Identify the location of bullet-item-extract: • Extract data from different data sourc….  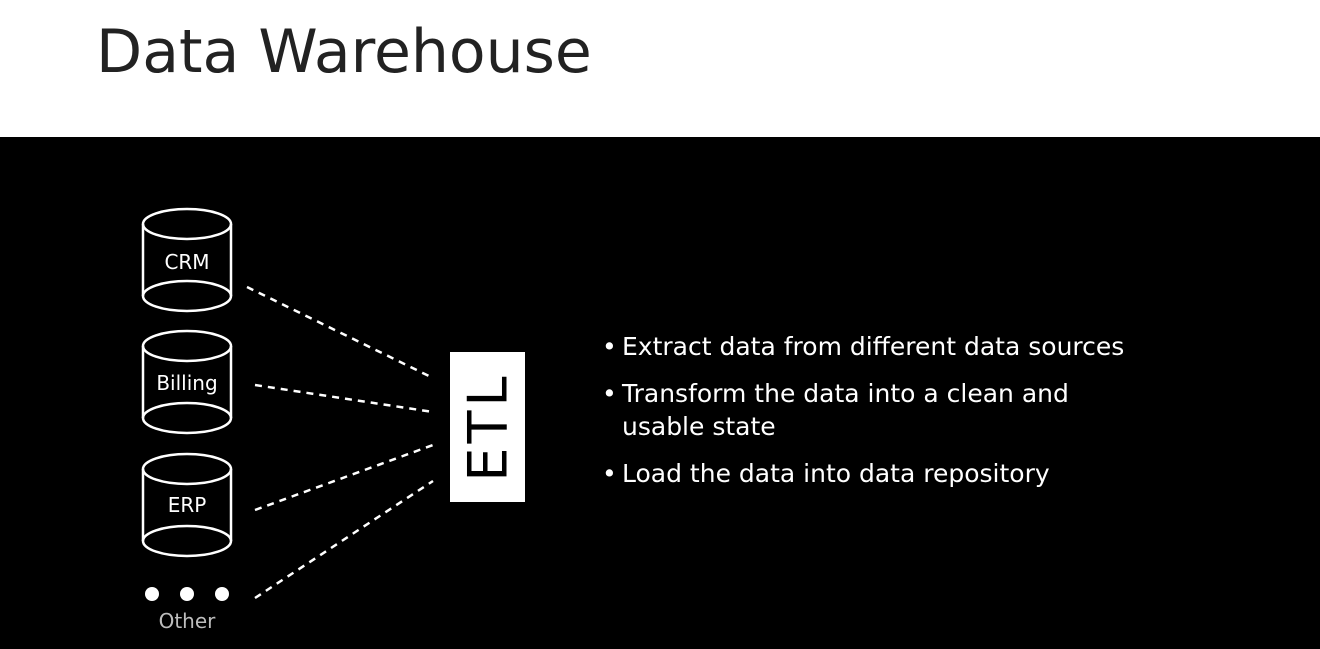
(878, 346).